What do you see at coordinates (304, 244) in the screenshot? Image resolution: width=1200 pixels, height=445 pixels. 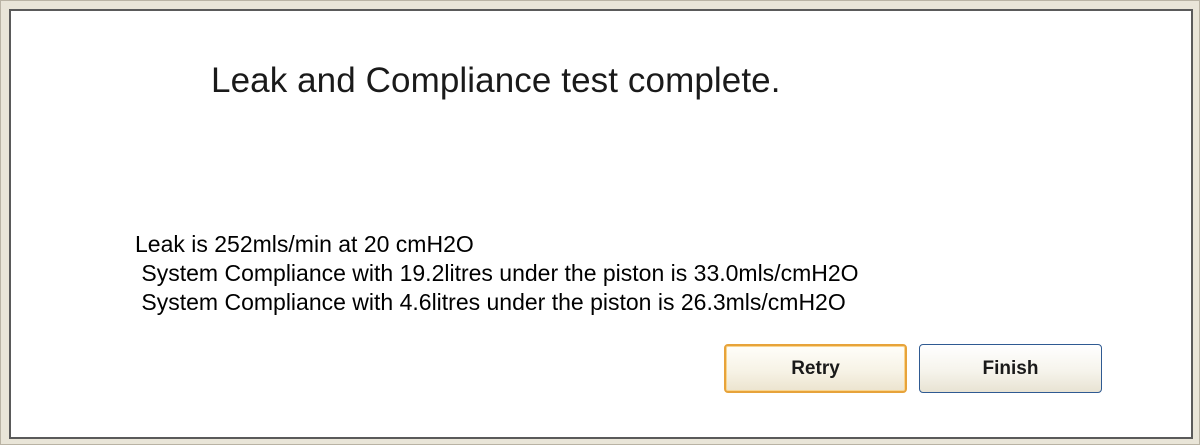 I see `leak-result: Leak is 252mls/min at 20 cmH2O` at bounding box center [304, 244].